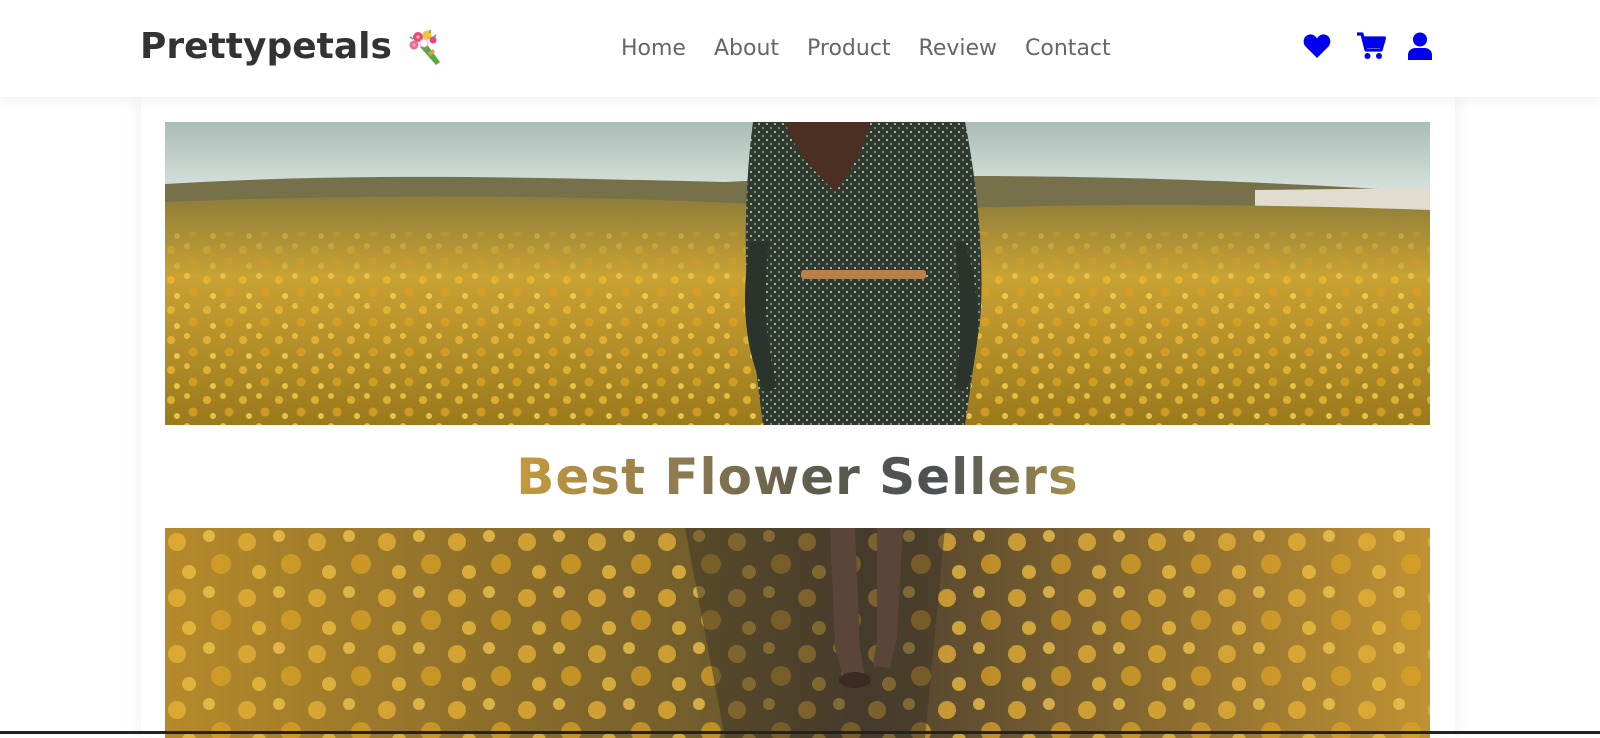 The image size is (1600, 738). I want to click on nav-menu: Home About Product Review Contact, so click(880, 48).